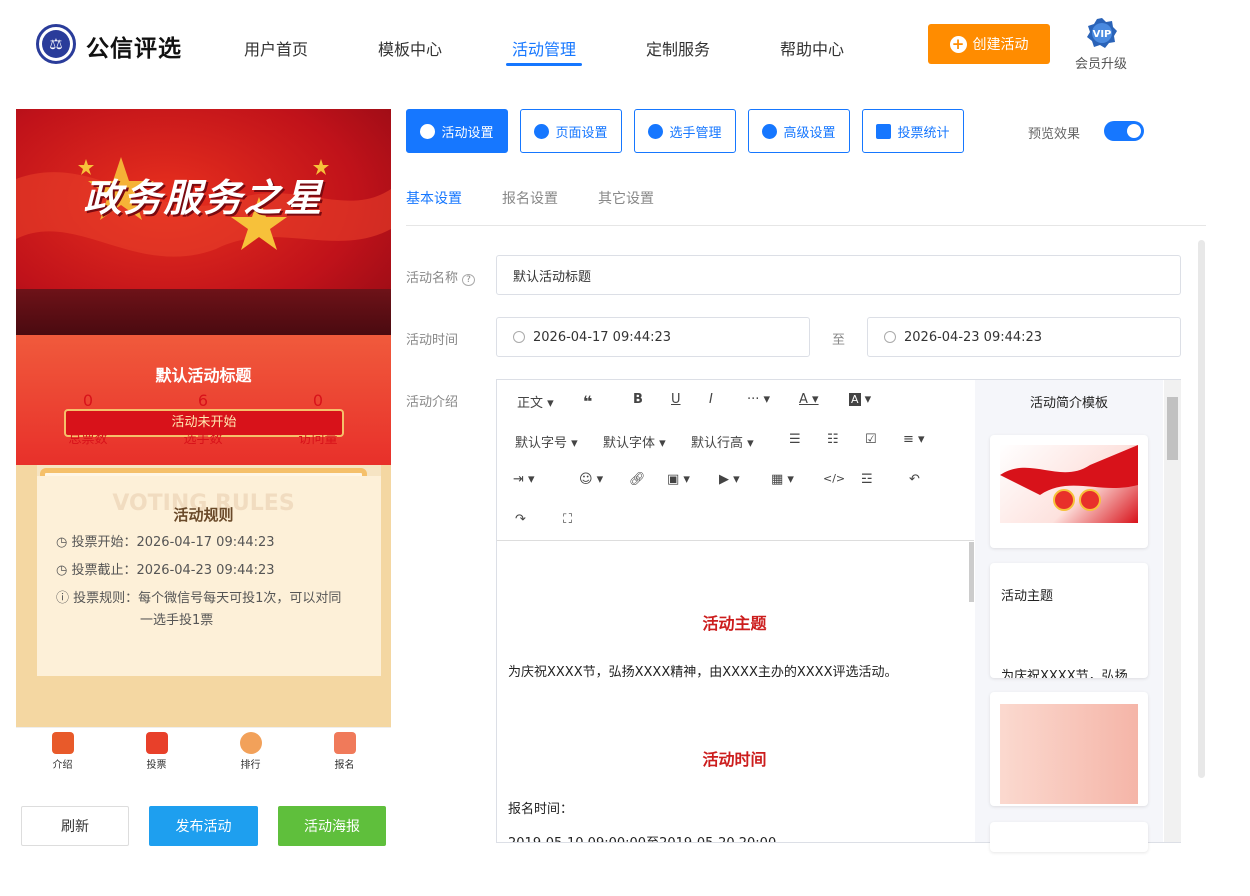 Image resolution: width=1250 pixels, height=896 pixels. Describe the element at coordinates (203, 375) in the screenshot. I see `preview-activity-title: 默认活动标题` at that location.